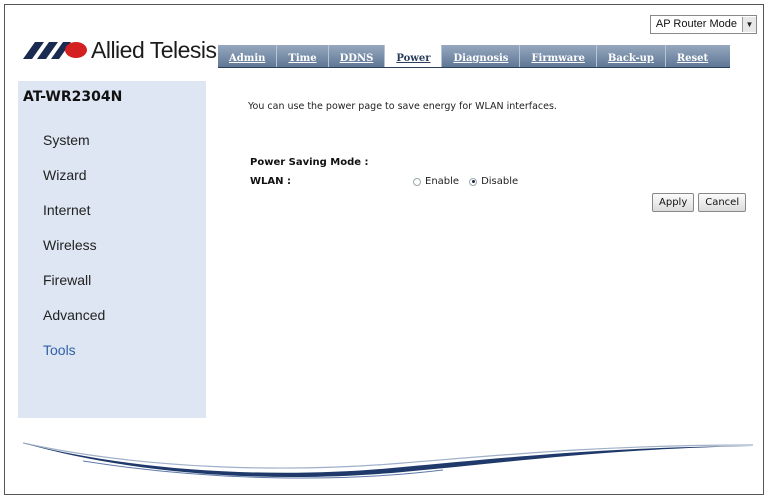 The width and height of the screenshot is (768, 499). Describe the element at coordinates (388, 460) in the screenshot. I see `decorative-swoosh` at that location.